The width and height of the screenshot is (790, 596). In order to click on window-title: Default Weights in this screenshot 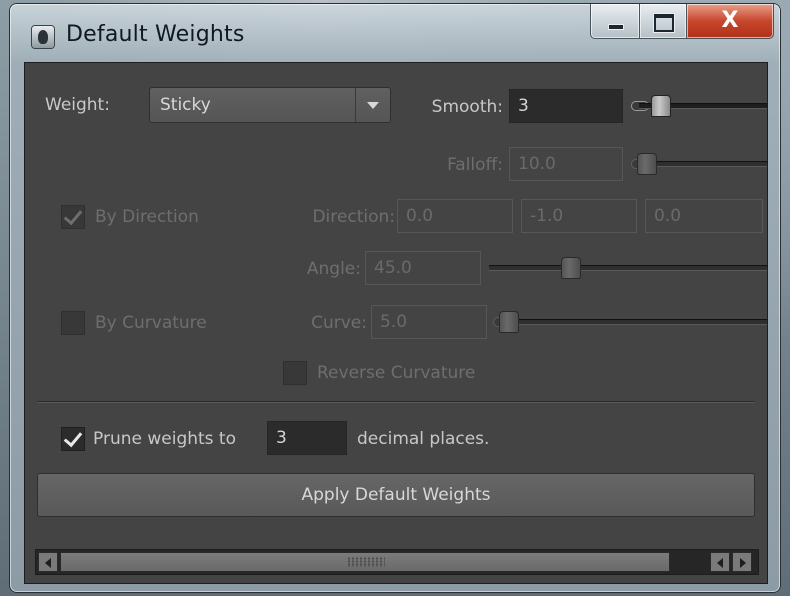, I will do `click(155, 34)`.